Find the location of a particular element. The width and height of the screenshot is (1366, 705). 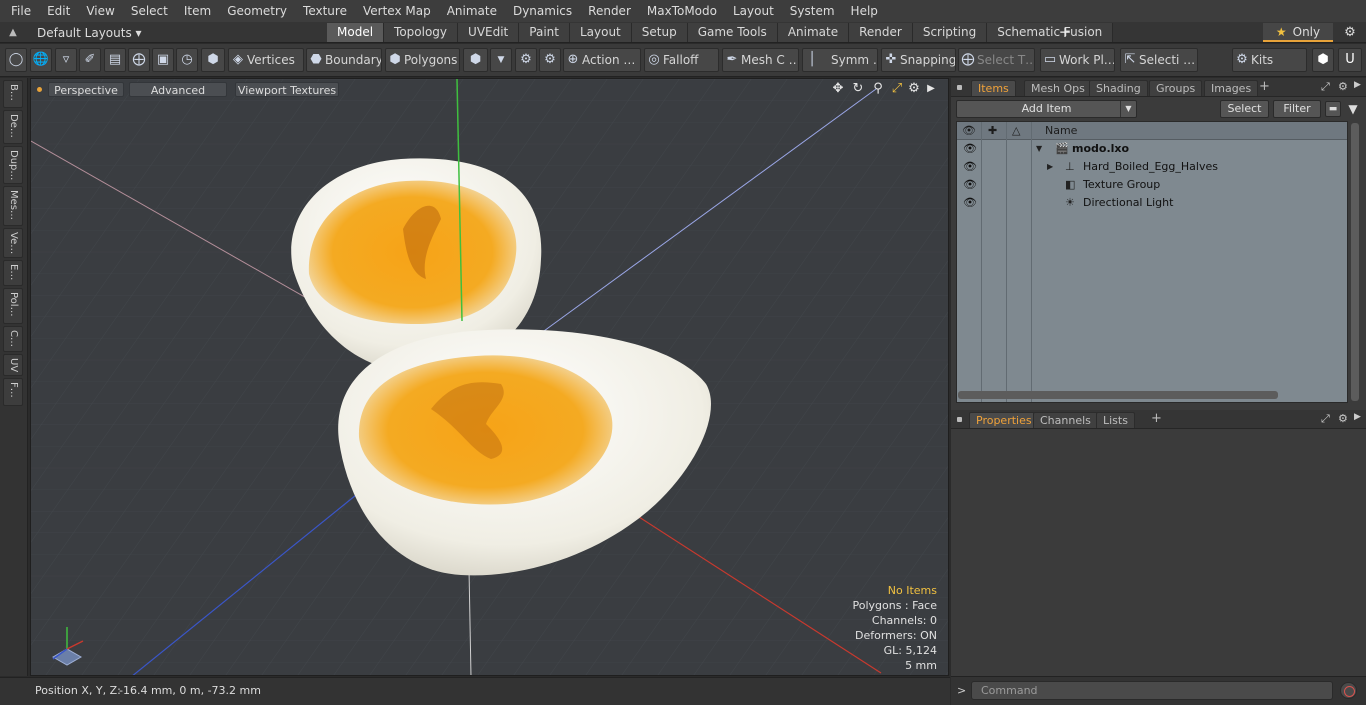

select-button: Select is located at coordinates (1244, 109).